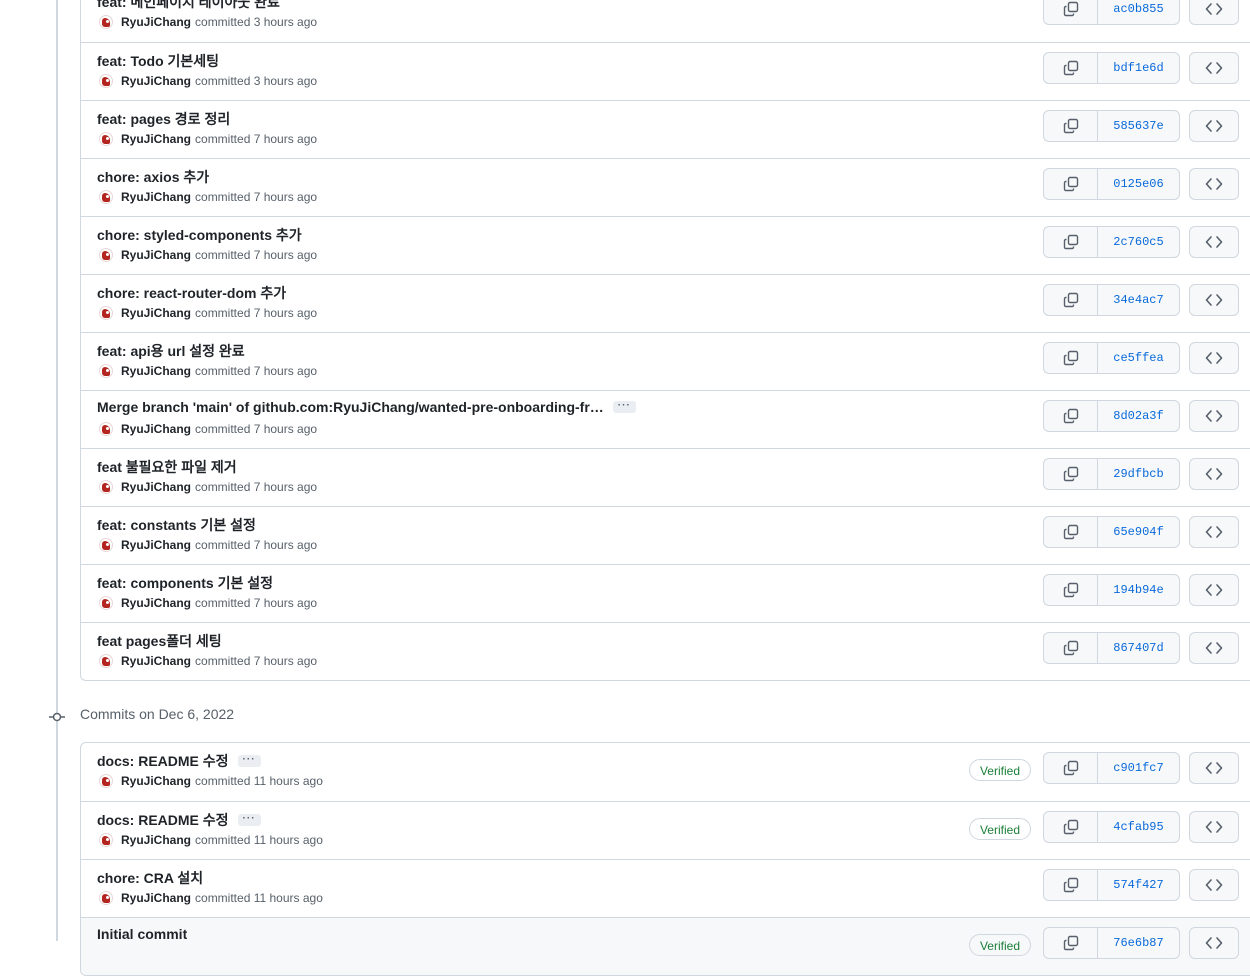 This screenshot has height=976, width=1250. What do you see at coordinates (153, 177) in the screenshot?
I see `commit-title-link: chore: axios 추가` at bounding box center [153, 177].